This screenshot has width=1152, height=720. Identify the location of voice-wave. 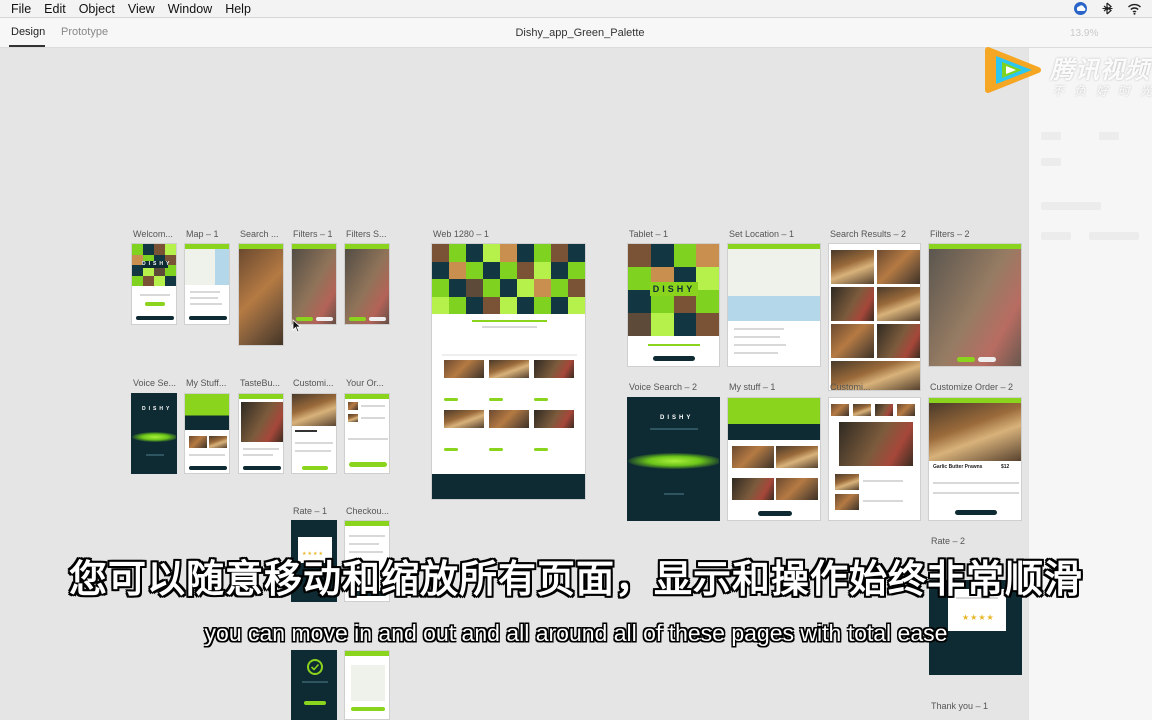
(673, 461).